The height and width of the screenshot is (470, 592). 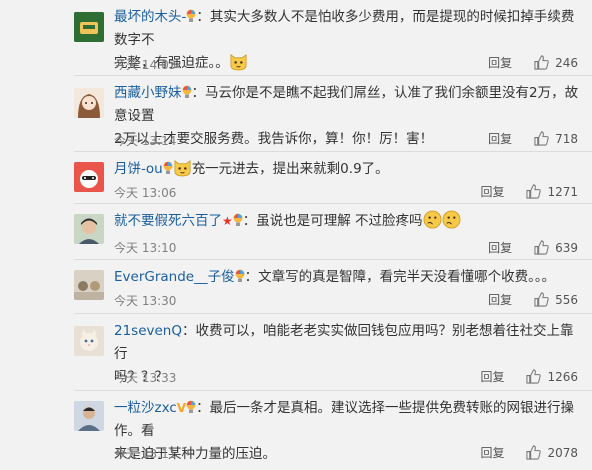 I want to click on like-button: 556, so click(x=556, y=299).